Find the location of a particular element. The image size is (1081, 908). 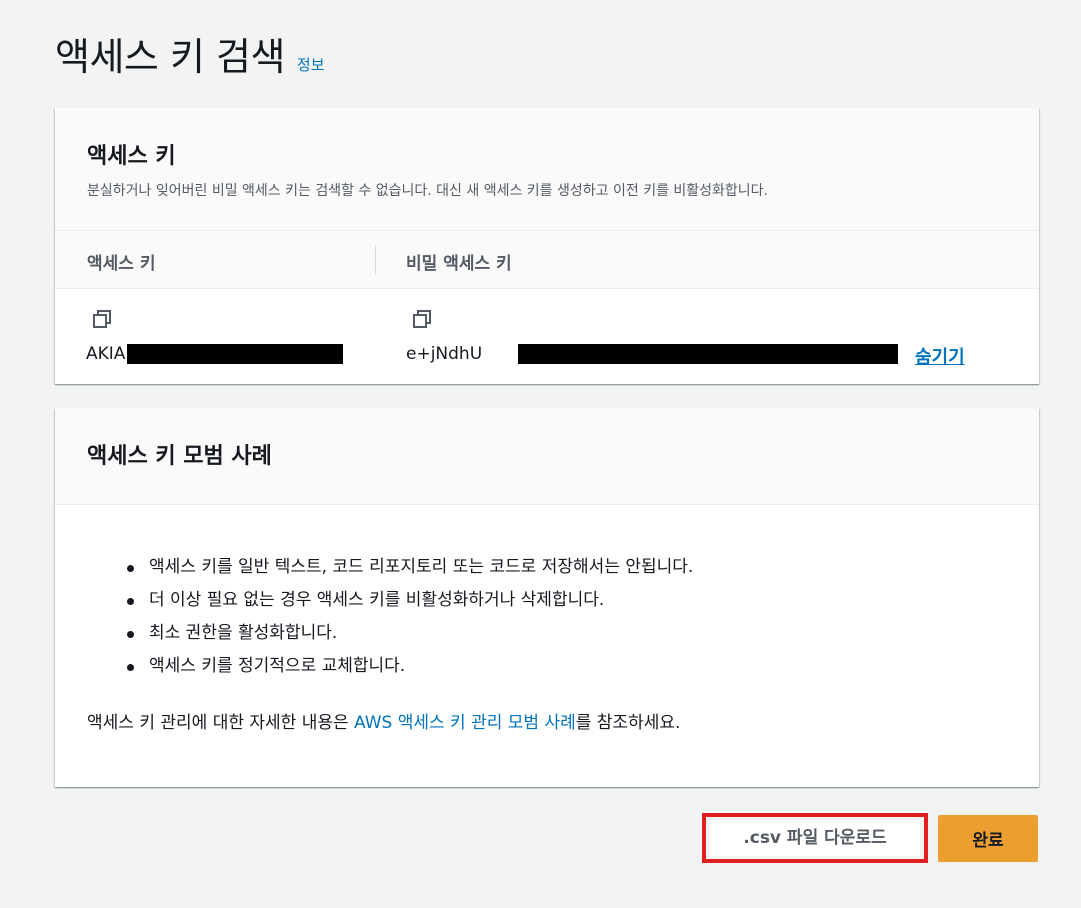

info-link: 정보 is located at coordinates (311, 64).